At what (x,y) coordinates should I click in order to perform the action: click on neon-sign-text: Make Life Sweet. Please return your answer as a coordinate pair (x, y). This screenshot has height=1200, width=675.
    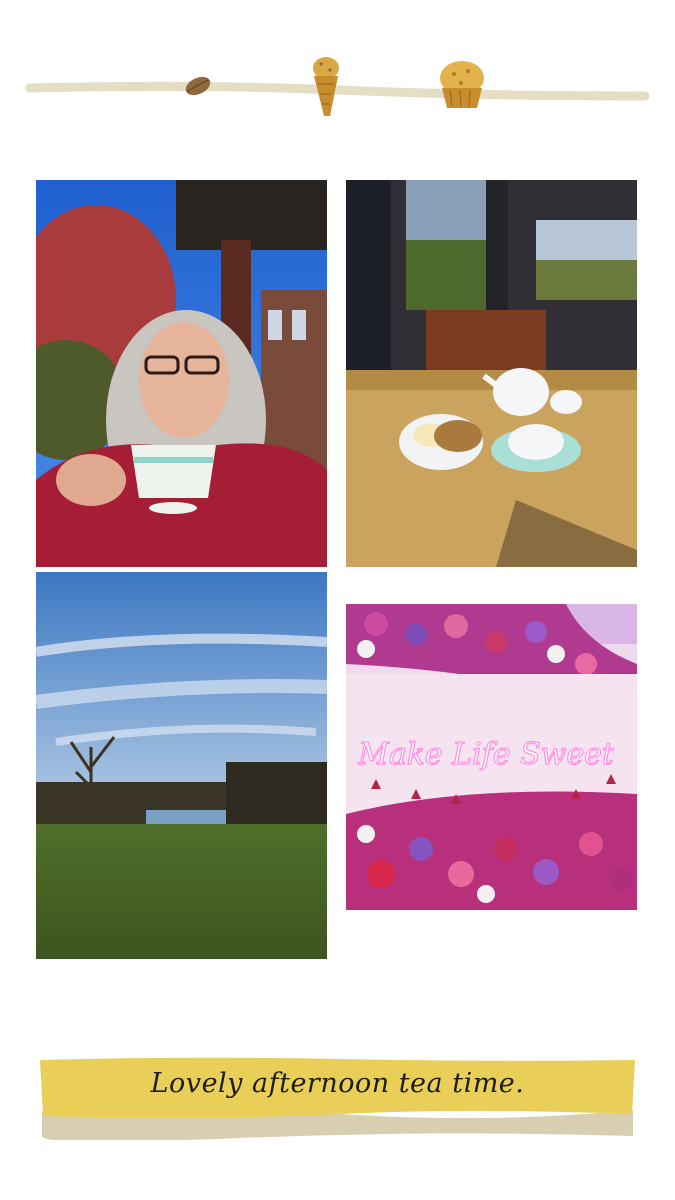
    Looking at the image, I should click on (486, 754).